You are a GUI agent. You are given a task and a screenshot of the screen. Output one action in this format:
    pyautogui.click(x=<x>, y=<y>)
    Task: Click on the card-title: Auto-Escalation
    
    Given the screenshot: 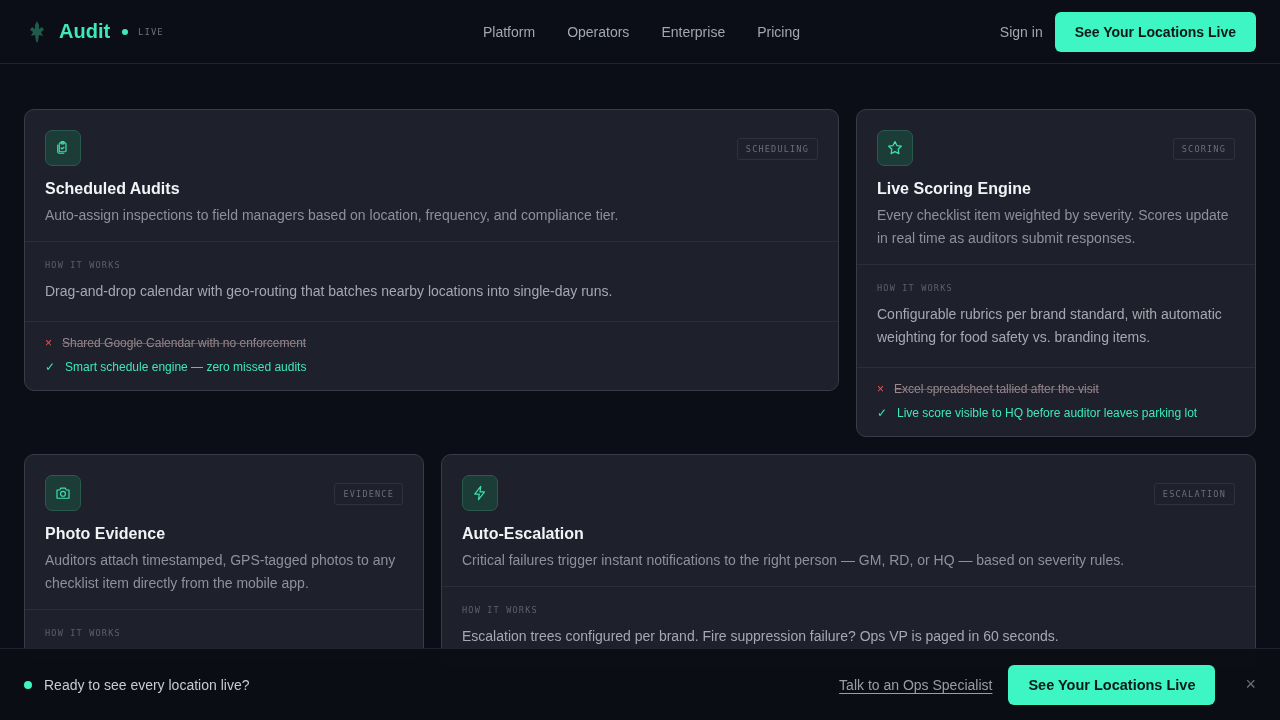 What is the action you would take?
    pyautogui.click(x=523, y=534)
    